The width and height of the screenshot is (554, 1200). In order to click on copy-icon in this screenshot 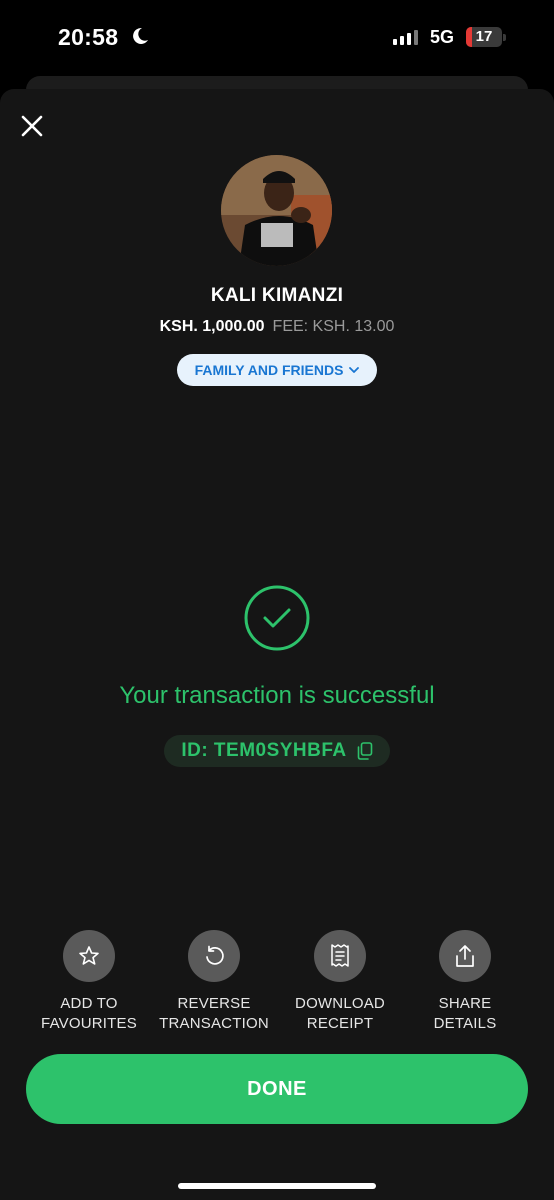, I will do `click(365, 751)`.